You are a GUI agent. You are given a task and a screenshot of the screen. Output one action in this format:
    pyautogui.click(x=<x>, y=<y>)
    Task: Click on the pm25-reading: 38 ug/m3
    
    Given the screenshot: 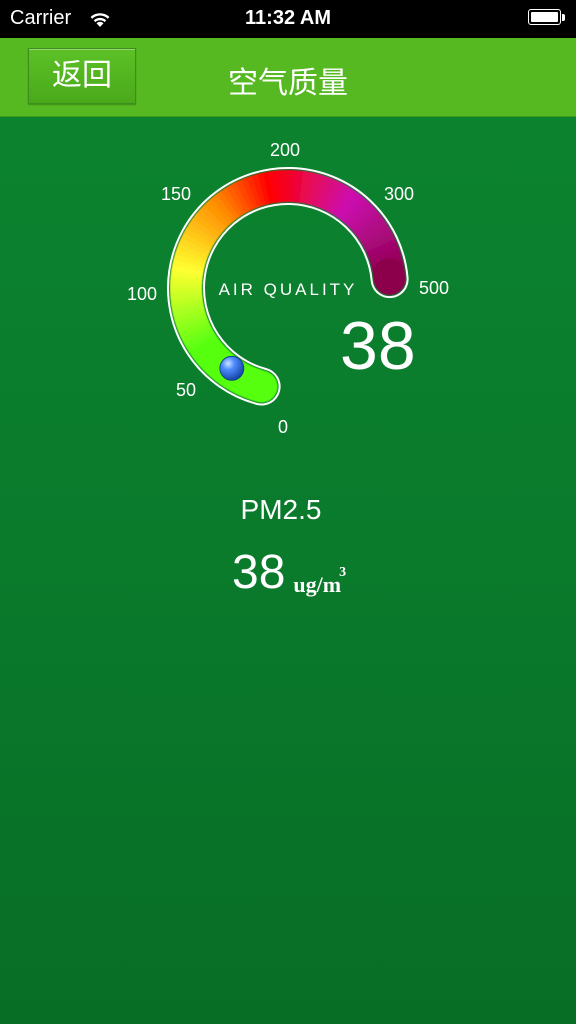 What is the action you would take?
    pyautogui.click(x=290, y=573)
    